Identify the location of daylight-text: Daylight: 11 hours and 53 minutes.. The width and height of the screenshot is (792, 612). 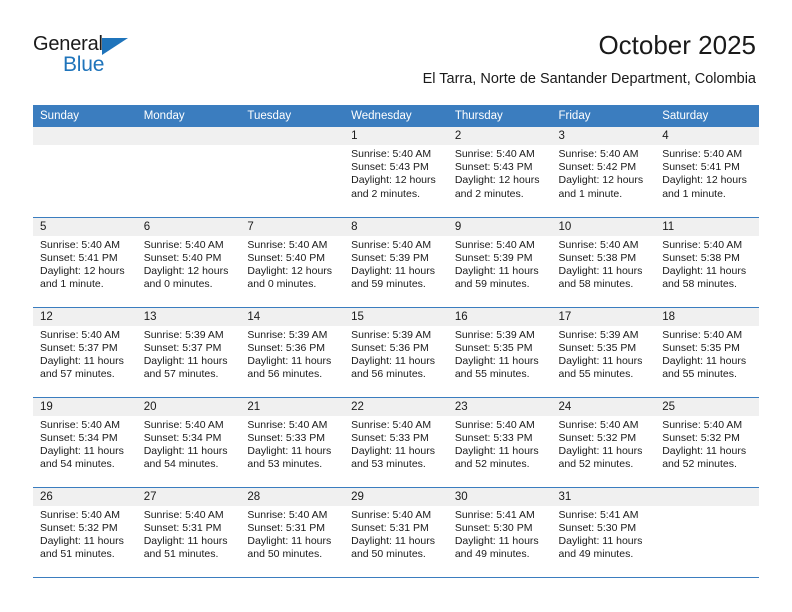
(393, 457).